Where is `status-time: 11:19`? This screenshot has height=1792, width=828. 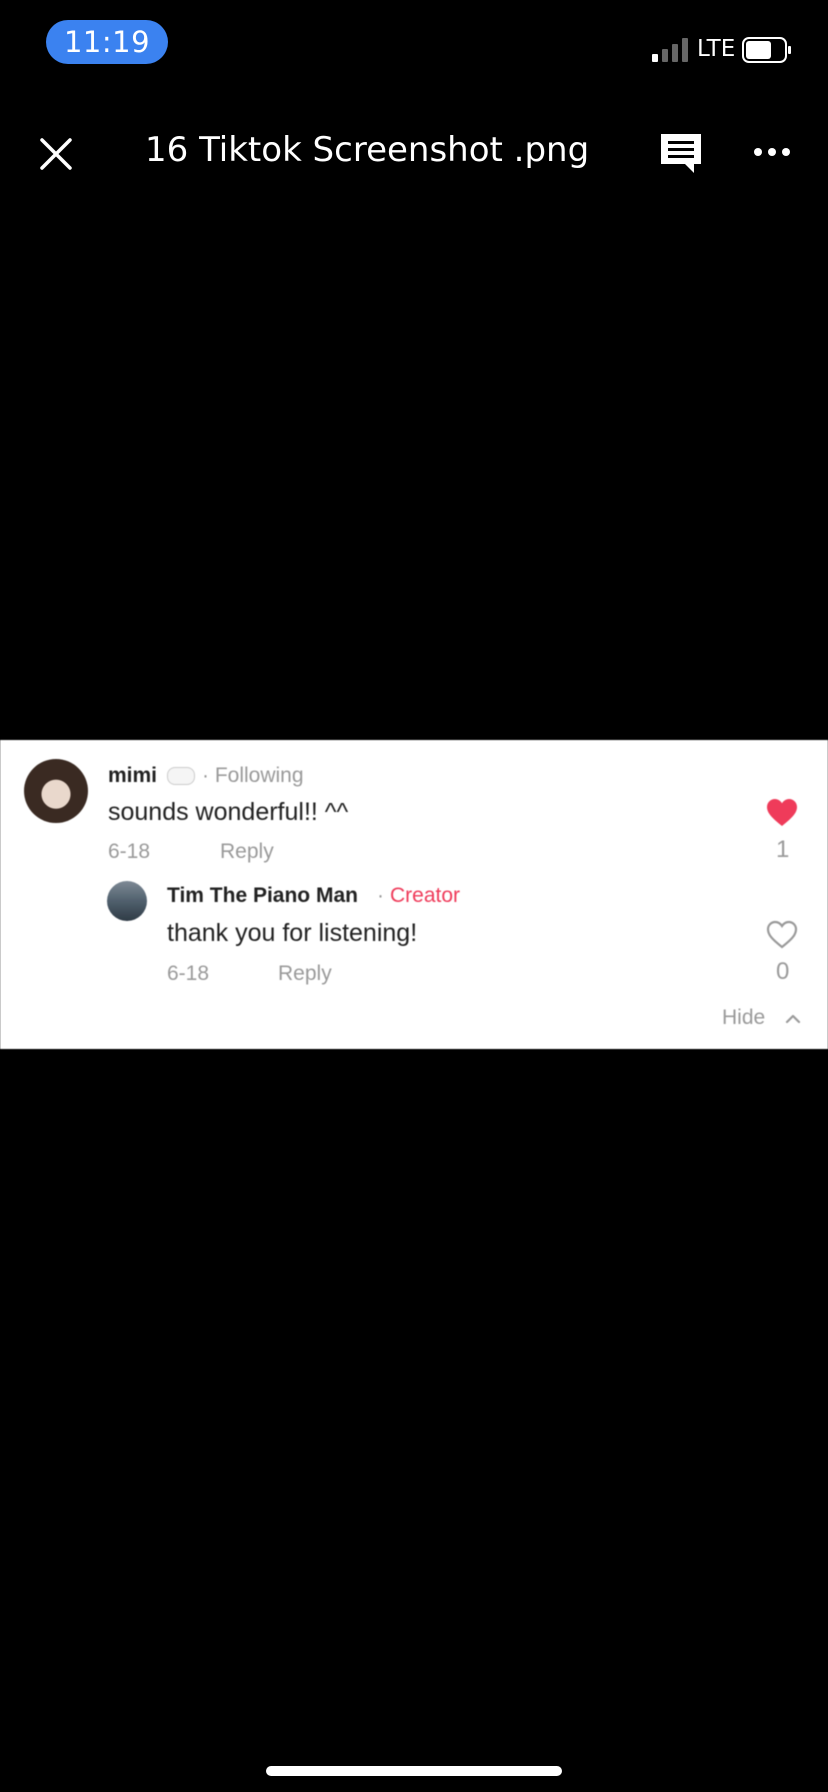 status-time: 11:19 is located at coordinates (107, 42).